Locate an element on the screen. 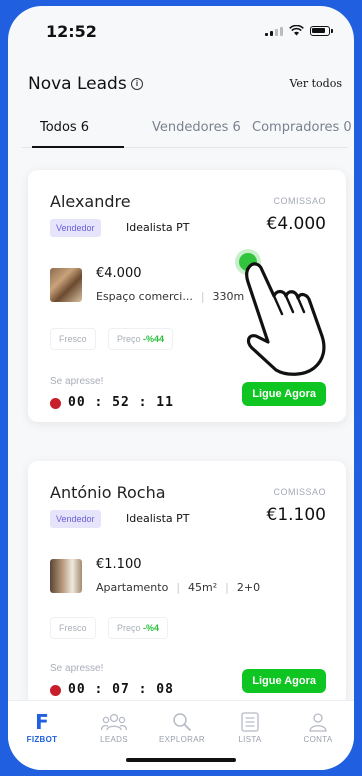 Image resolution: width=362 pixels, height=776 pixels. preco-tag-value: -%4 is located at coordinates (151, 628).